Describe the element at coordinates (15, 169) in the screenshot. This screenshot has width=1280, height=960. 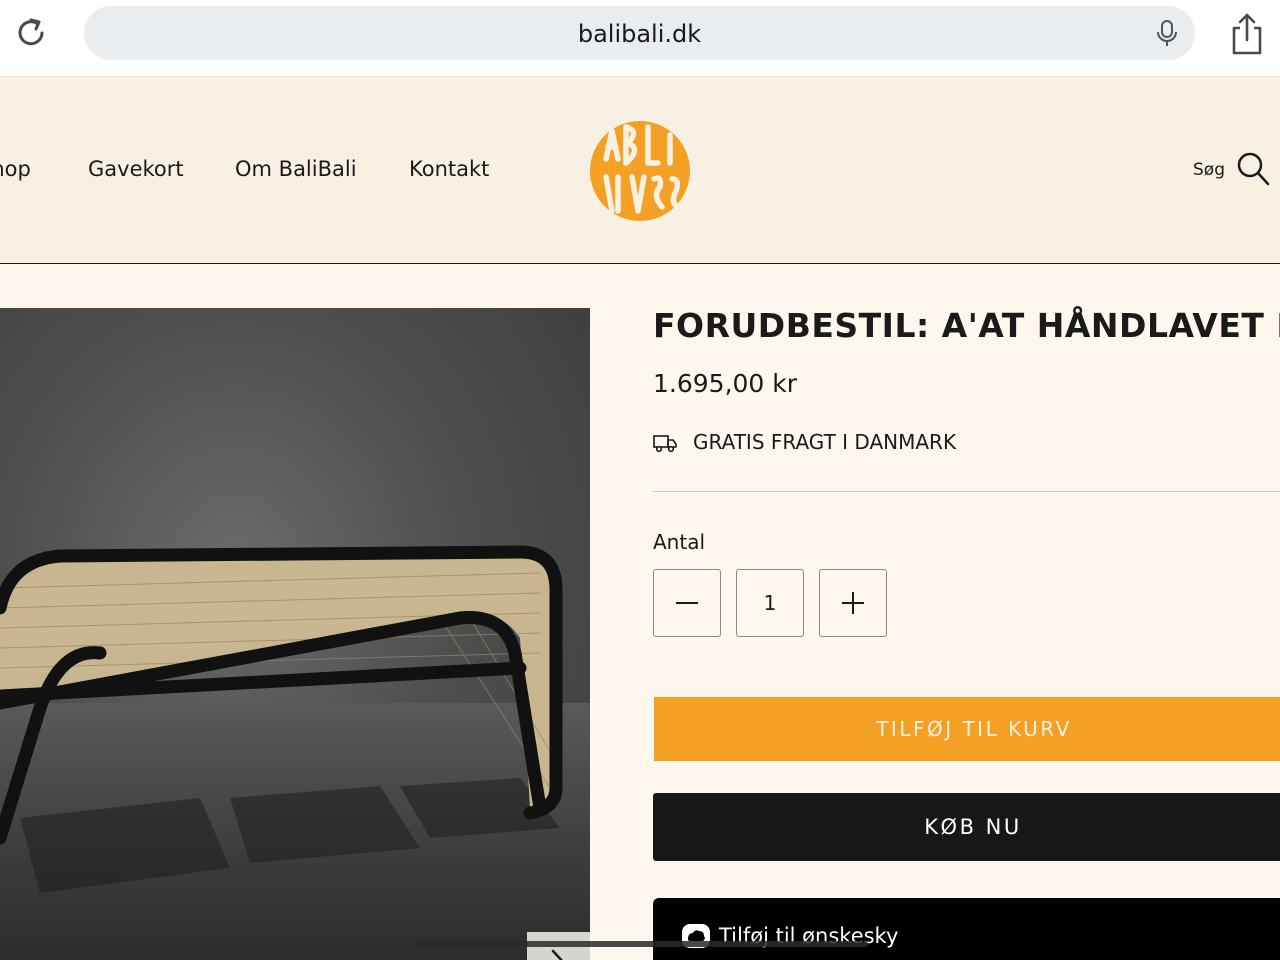
I see `nav-shop: Shop` at that location.